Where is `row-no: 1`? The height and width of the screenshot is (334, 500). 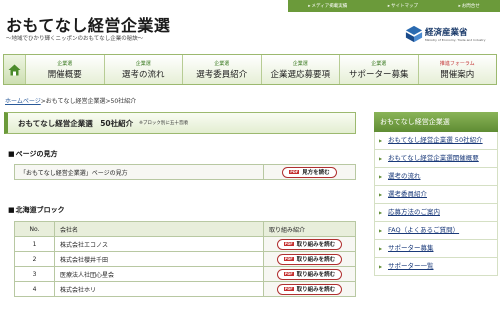 row-no: 1 is located at coordinates (34, 244).